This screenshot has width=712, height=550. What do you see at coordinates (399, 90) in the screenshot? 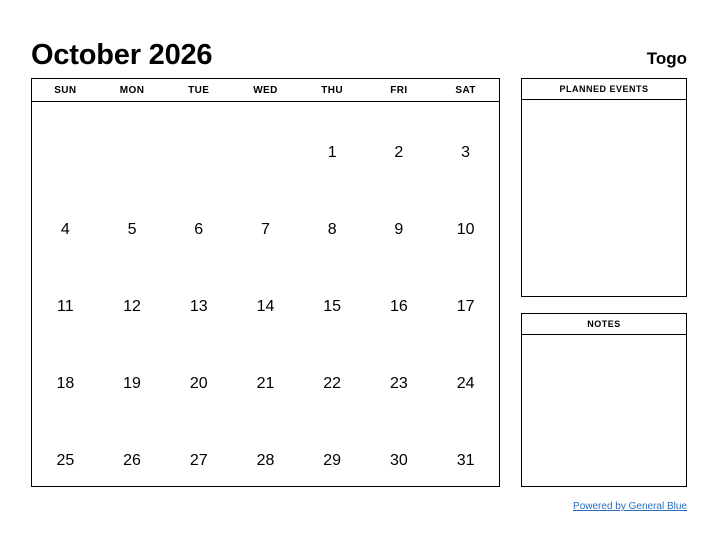
I see `weekday-header-fri: FRI` at bounding box center [399, 90].